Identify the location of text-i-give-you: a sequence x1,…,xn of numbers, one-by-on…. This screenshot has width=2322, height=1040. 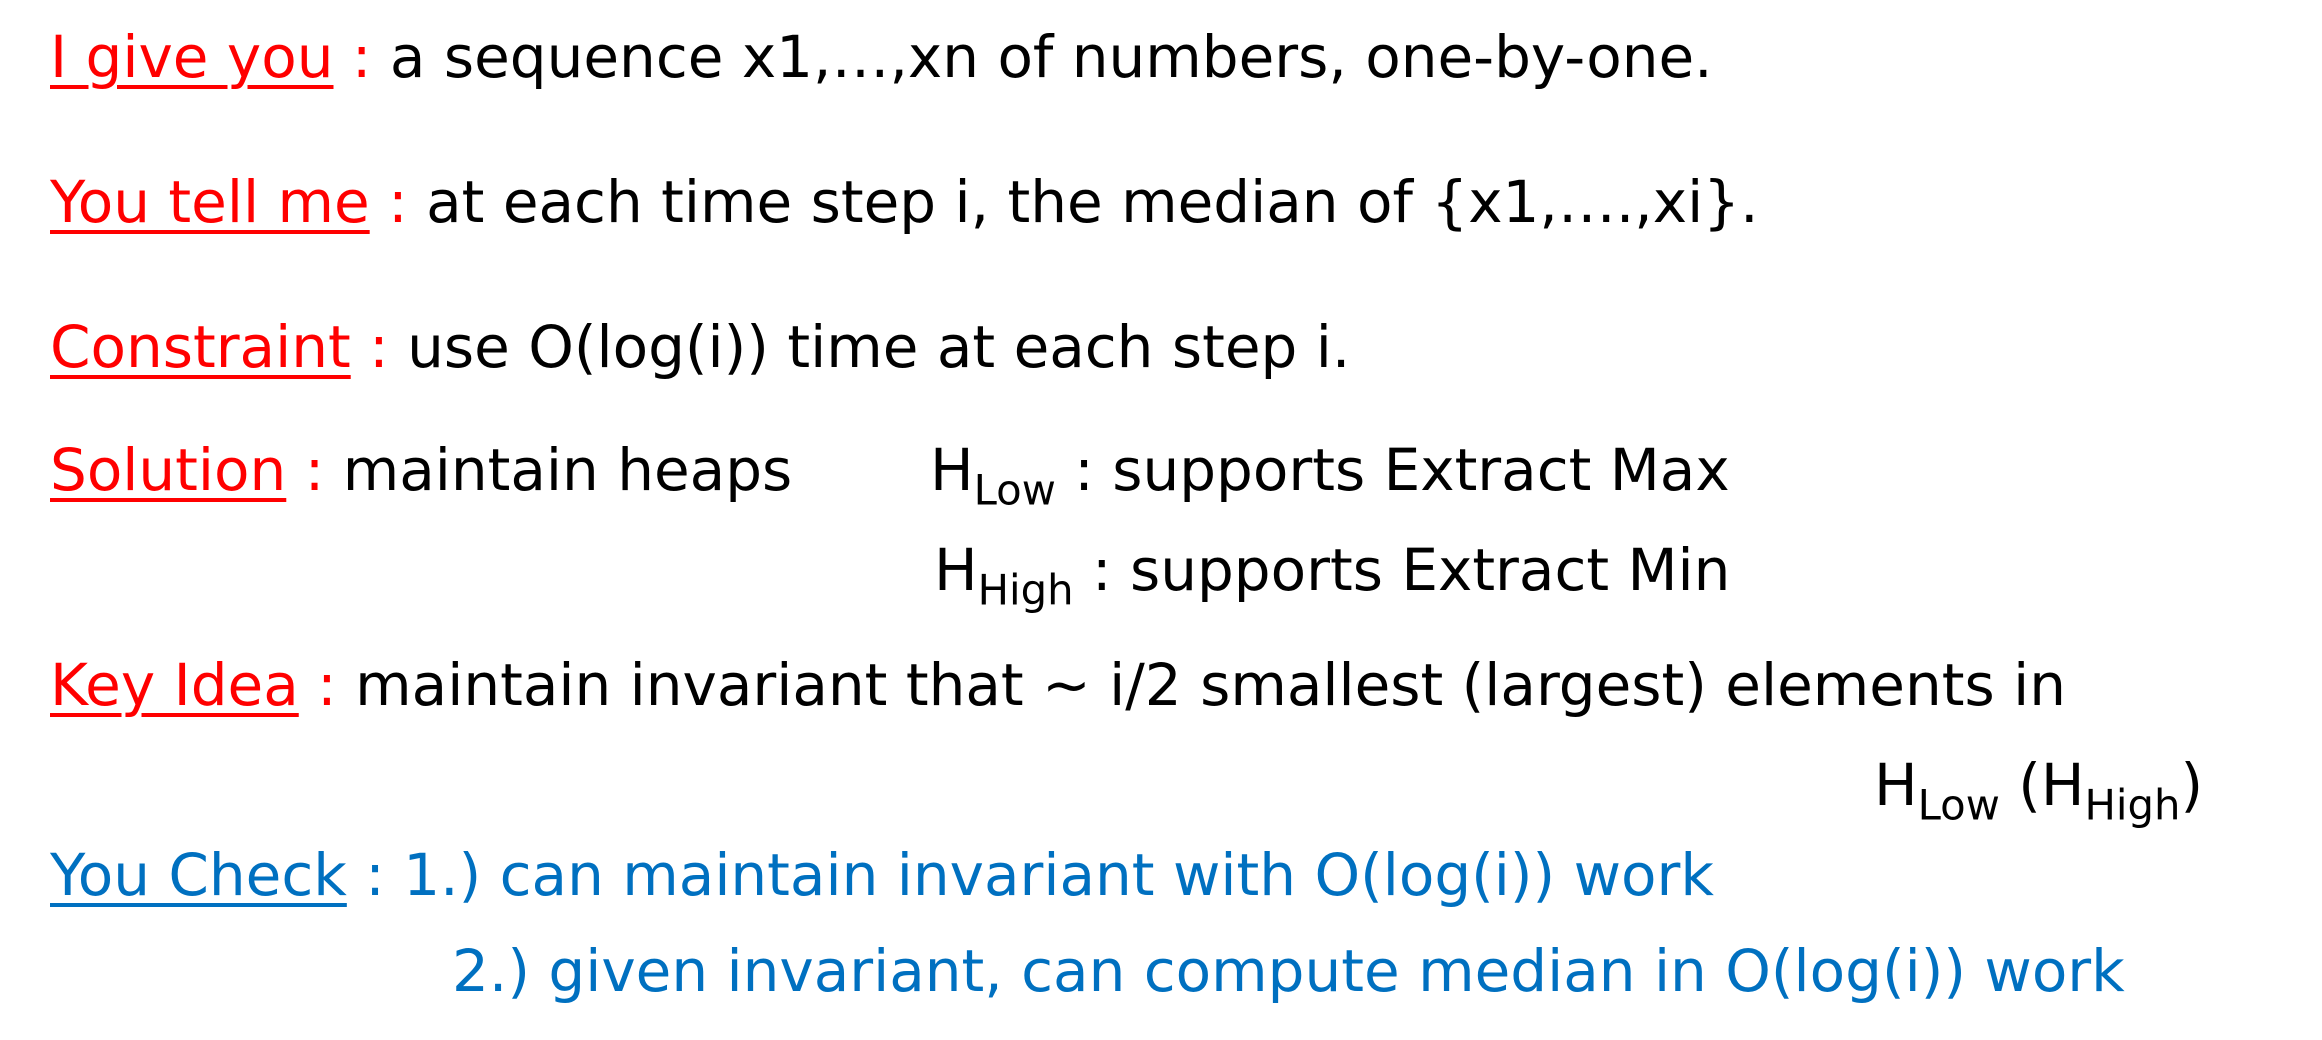
(1042, 57).